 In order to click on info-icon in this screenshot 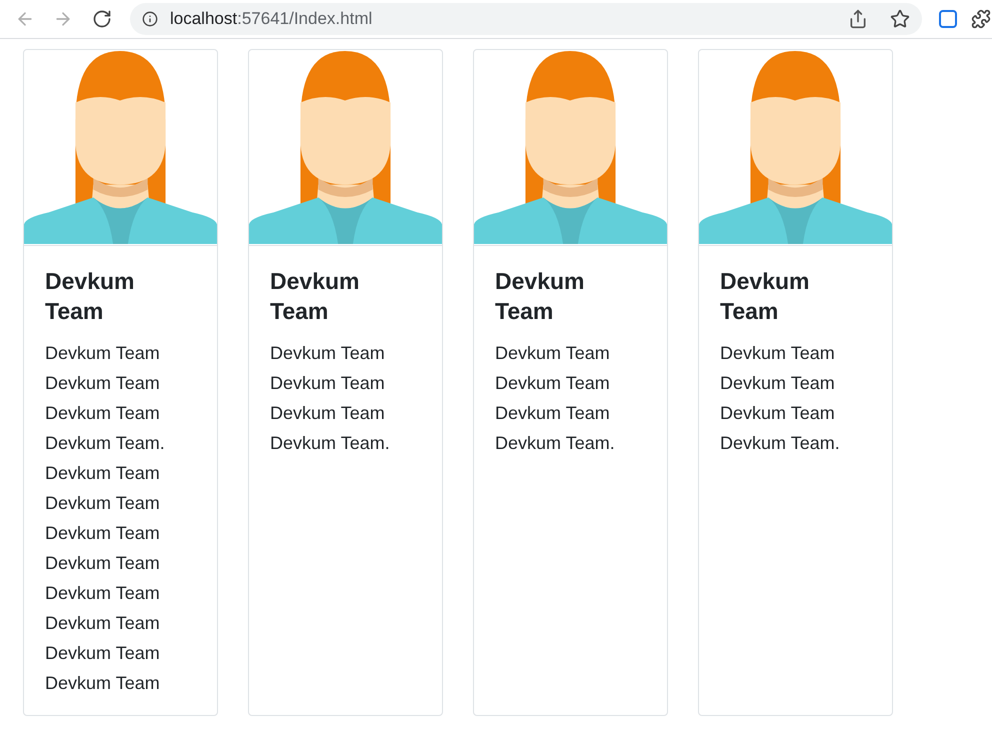, I will do `click(150, 19)`.